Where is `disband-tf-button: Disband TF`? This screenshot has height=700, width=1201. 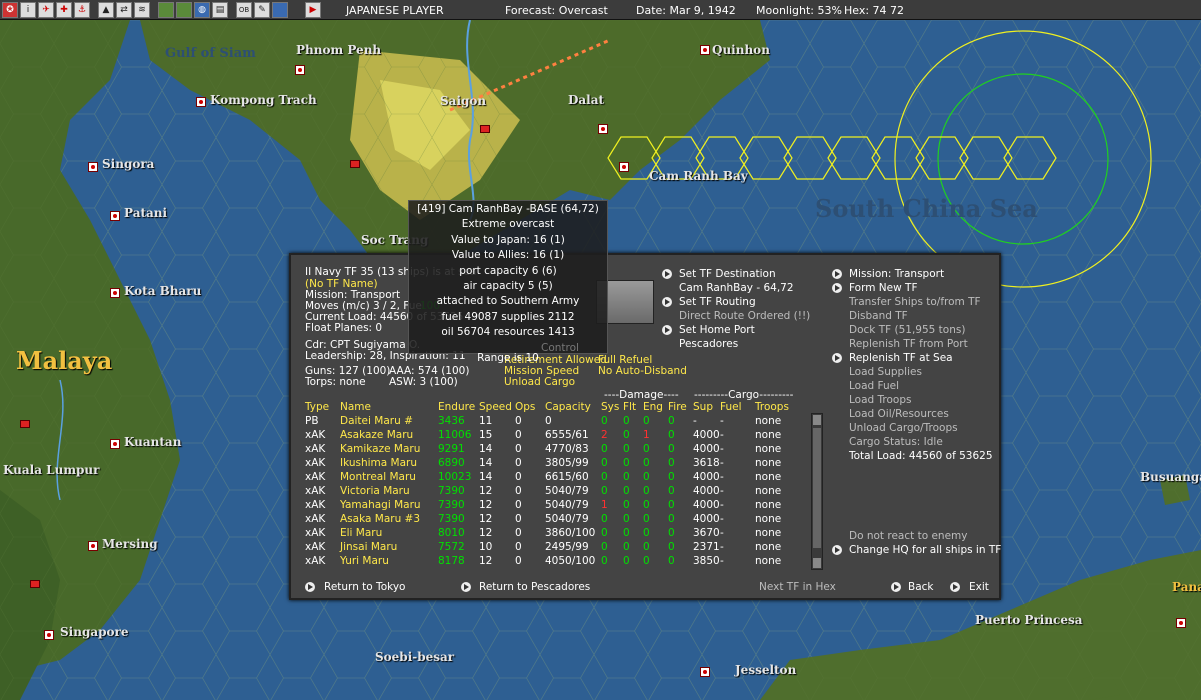
disband-tf-button: Disband TF is located at coordinates (878, 316).